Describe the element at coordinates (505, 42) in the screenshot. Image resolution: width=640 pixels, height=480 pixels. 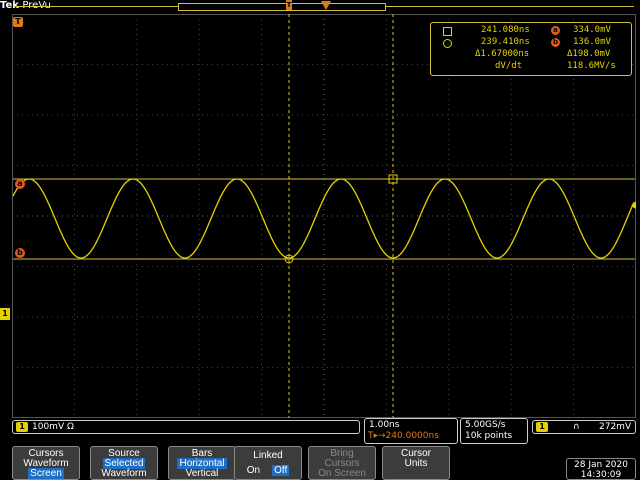
I see `readout-time-2: 239.410ns` at that location.